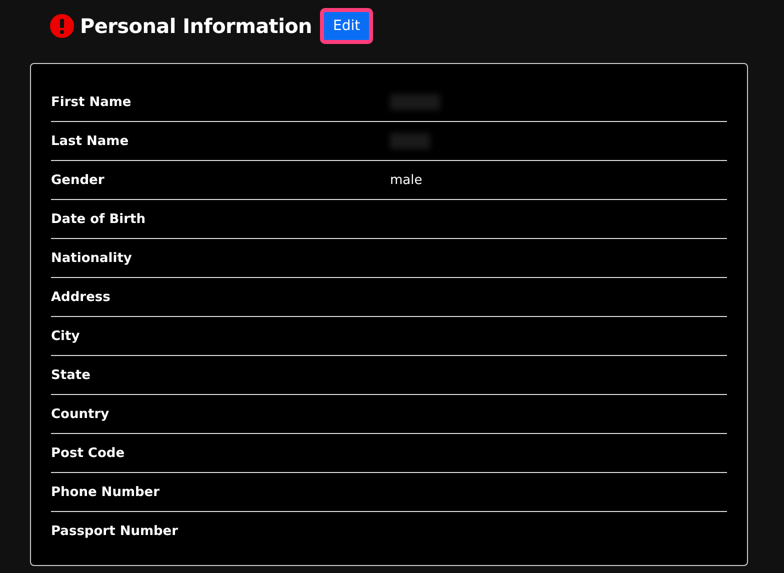 Image resolution: width=784 pixels, height=573 pixels. What do you see at coordinates (91, 102) in the screenshot?
I see `field-label: First Name` at bounding box center [91, 102].